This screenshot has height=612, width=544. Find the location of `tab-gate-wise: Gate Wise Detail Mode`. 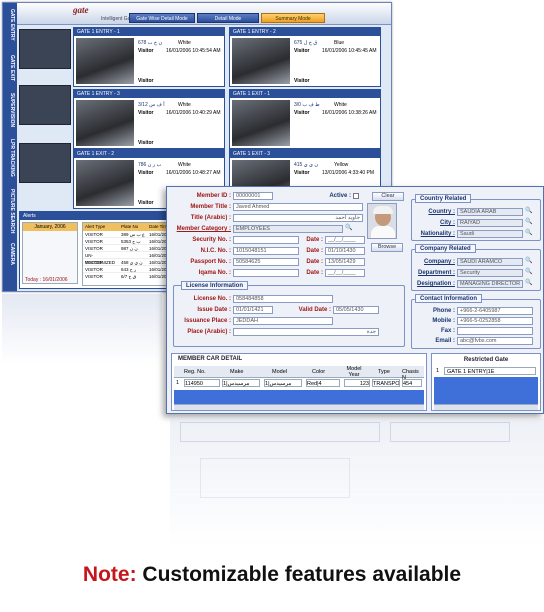

tab-gate-wise: Gate Wise Detail Mode is located at coordinates (162, 18).